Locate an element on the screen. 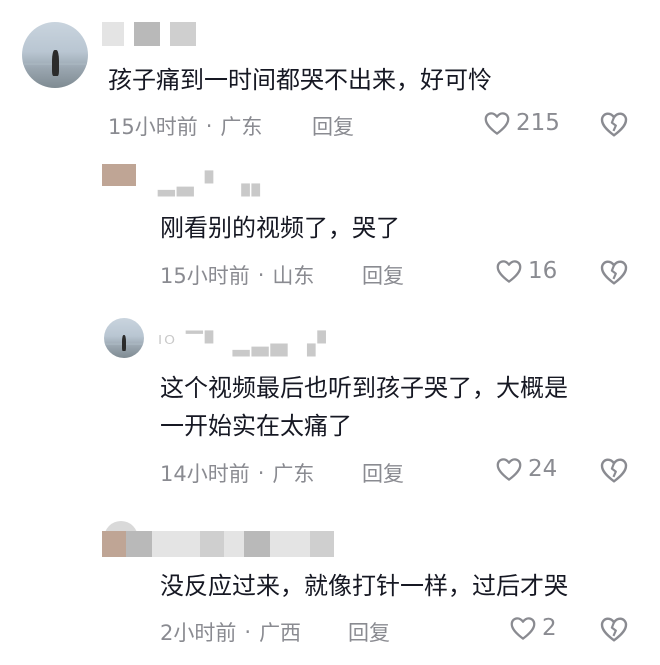 This screenshot has height=665, width=660. comment-meta: 2小时前 · 广西 is located at coordinates (230, 632).